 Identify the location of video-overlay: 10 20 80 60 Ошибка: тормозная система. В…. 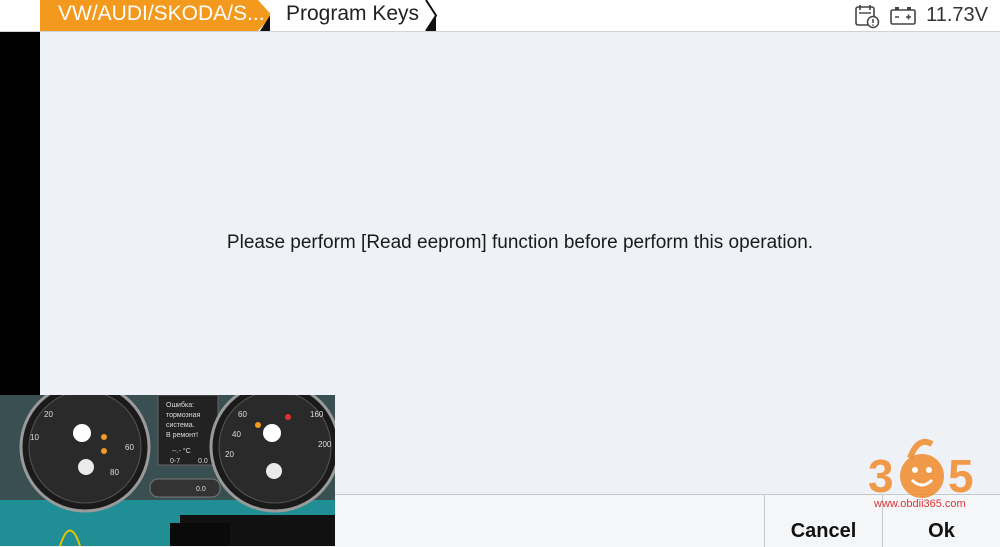
(167, 470).